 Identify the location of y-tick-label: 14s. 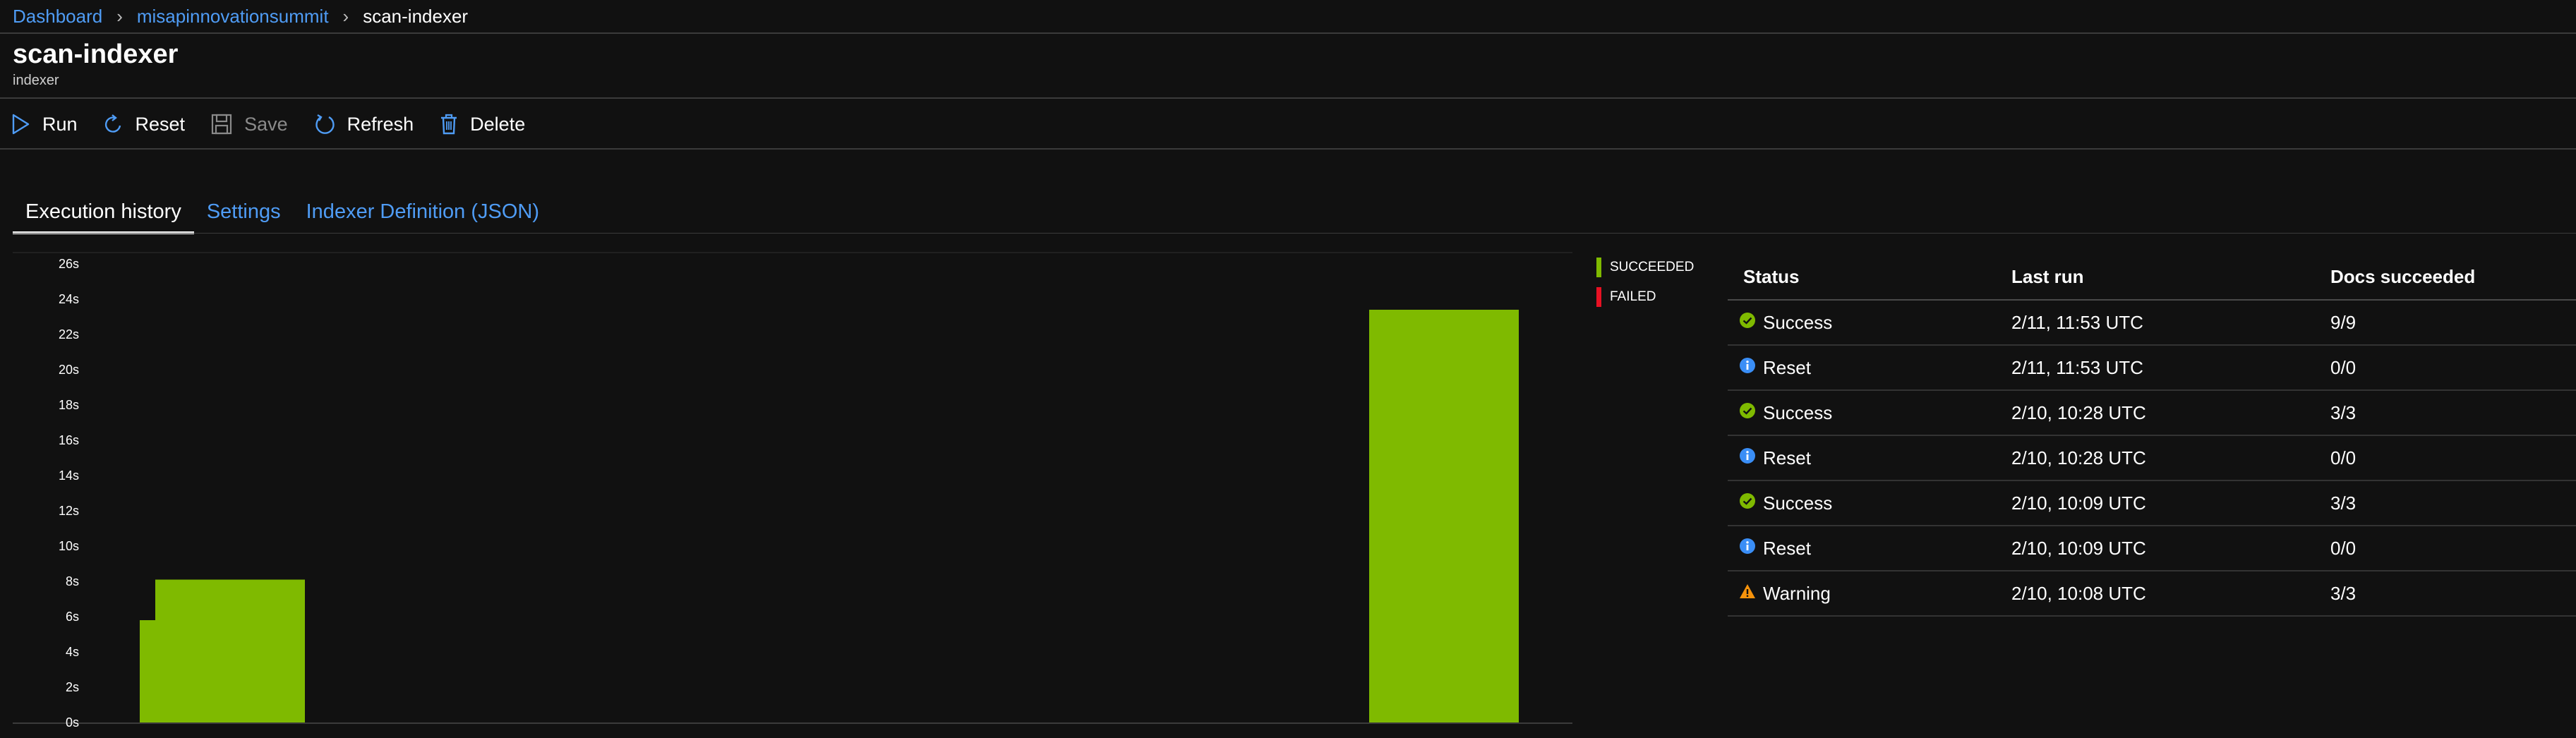
(69, 475).